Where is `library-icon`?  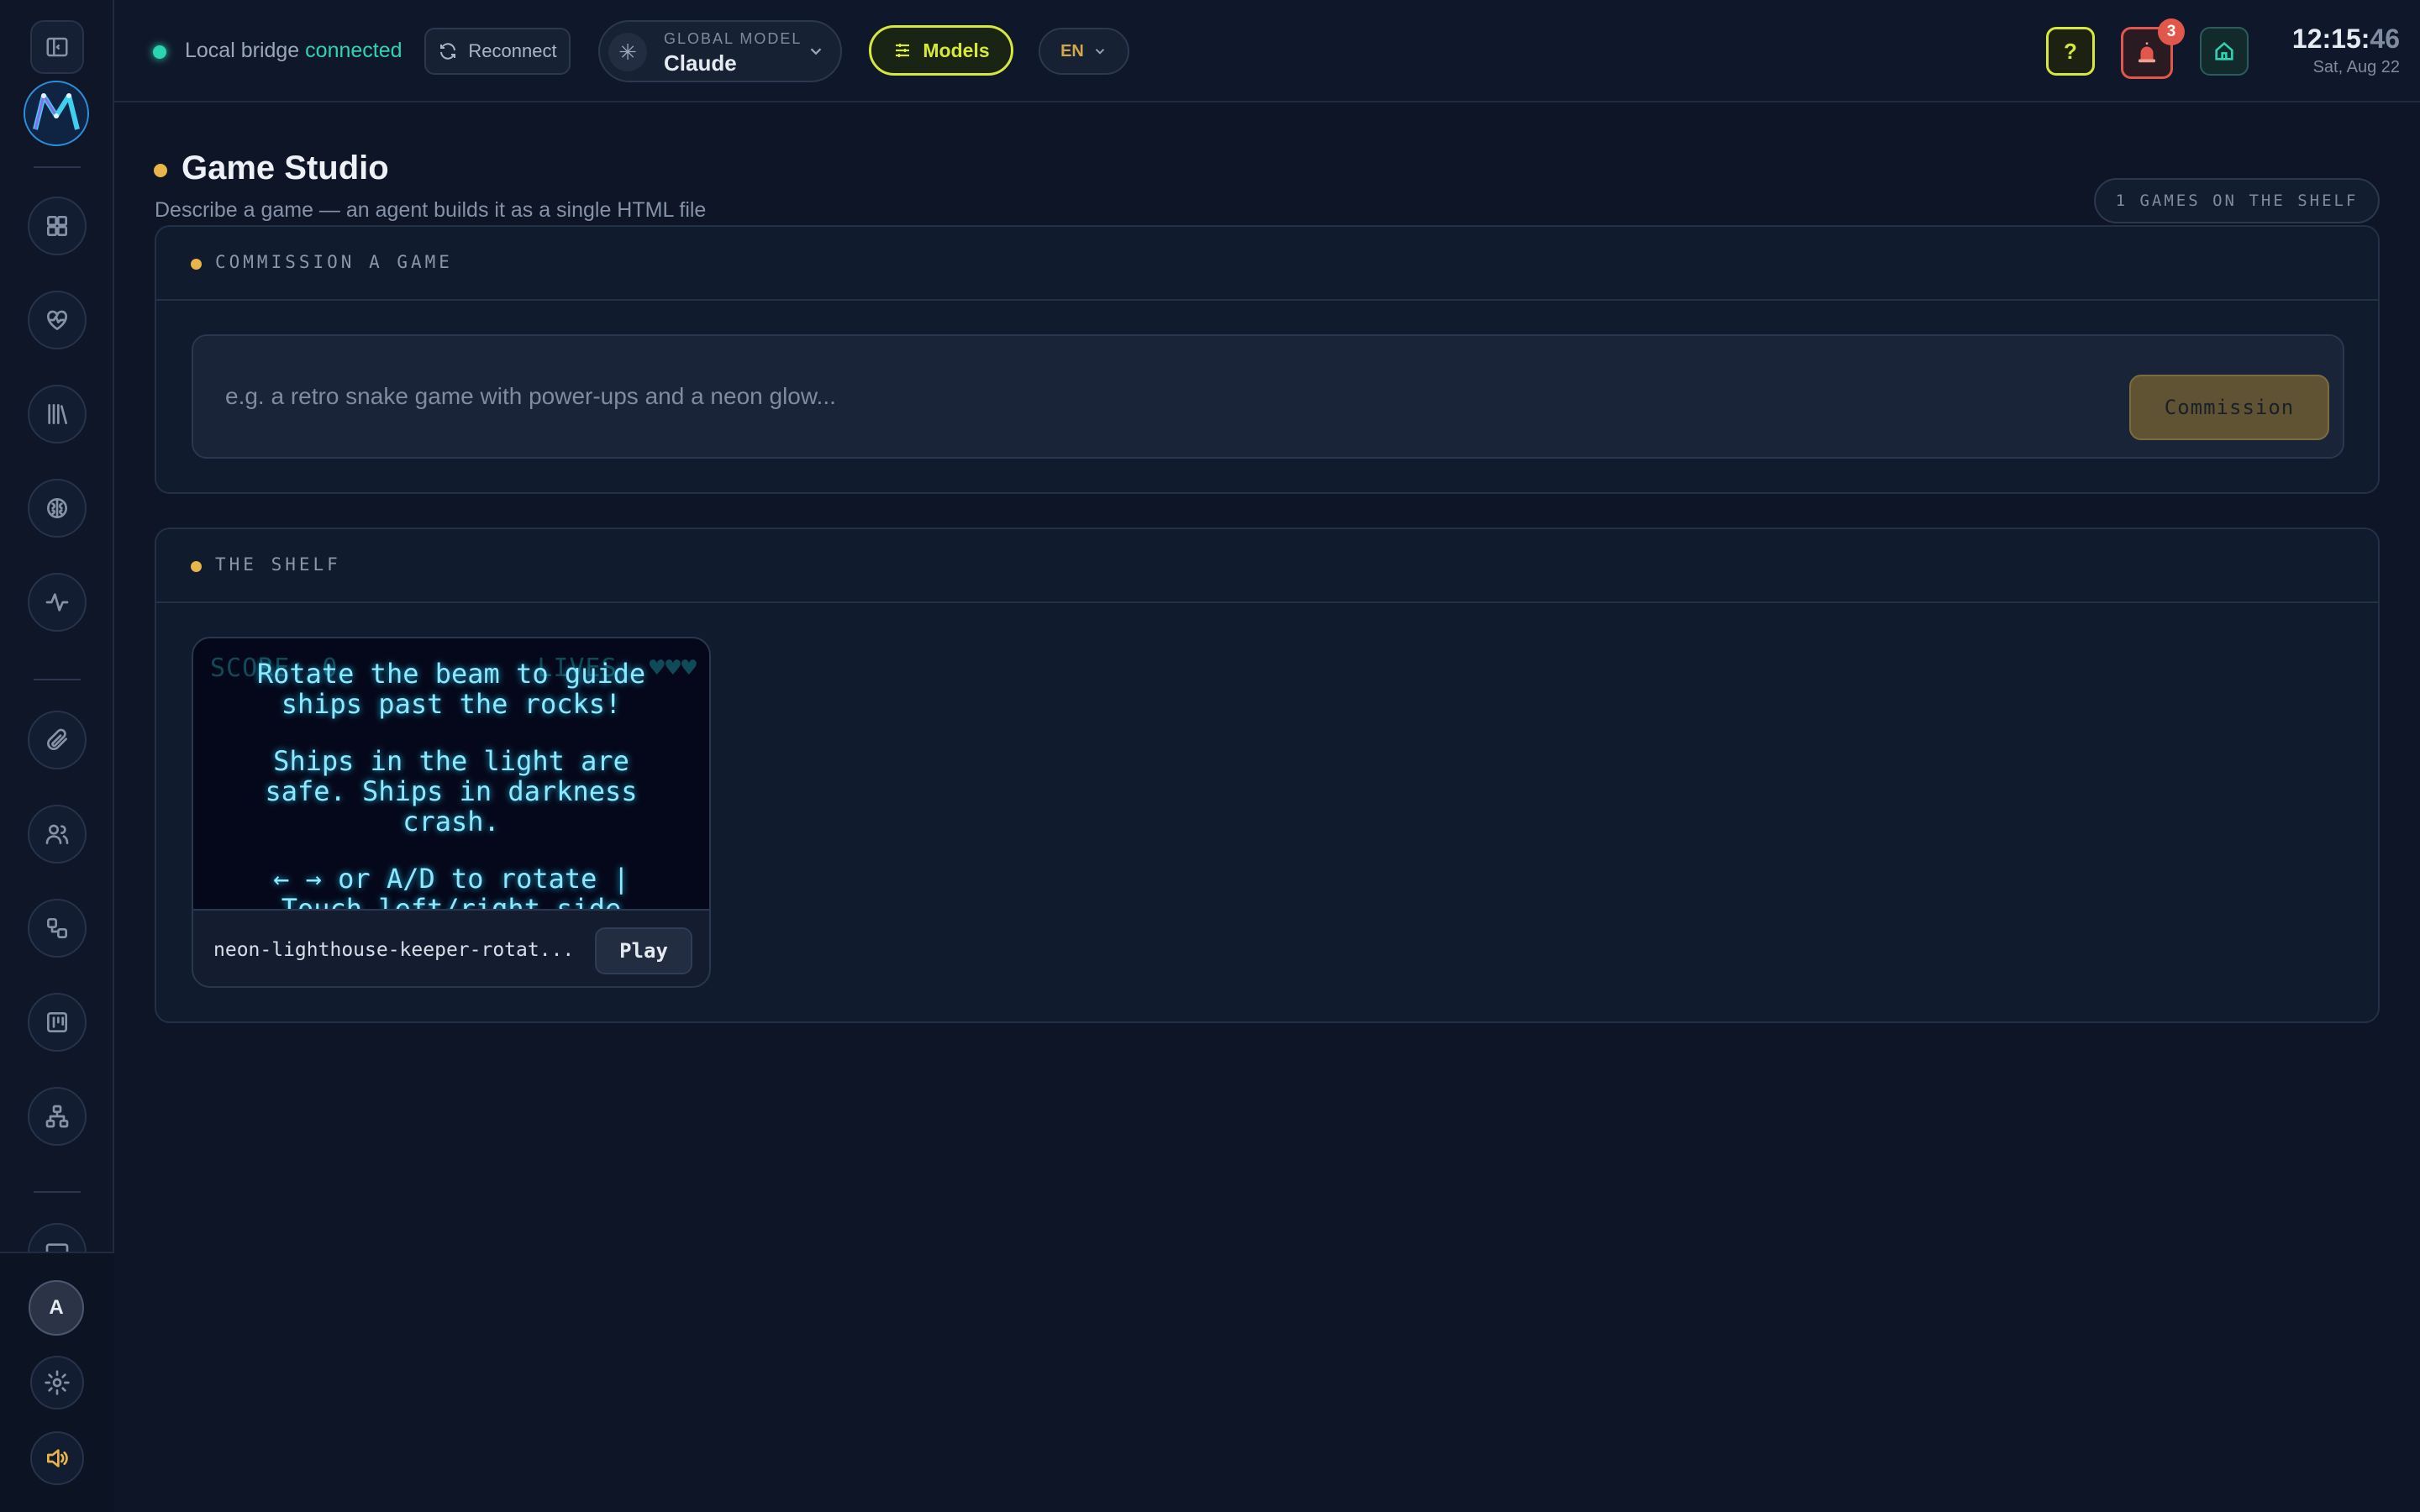 library-icon is located at coordinates (58, 414).